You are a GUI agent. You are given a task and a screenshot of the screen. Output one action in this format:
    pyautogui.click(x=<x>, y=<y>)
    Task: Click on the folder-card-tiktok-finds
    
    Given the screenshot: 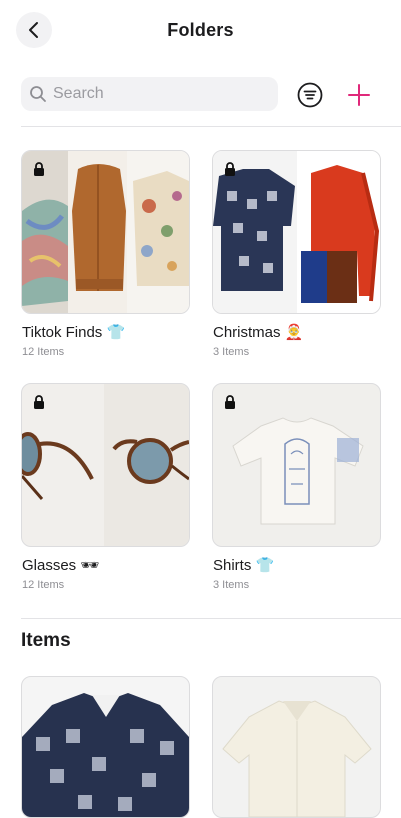 What is the action you would take?
    pyautogui.click(x=105, y=232)
    